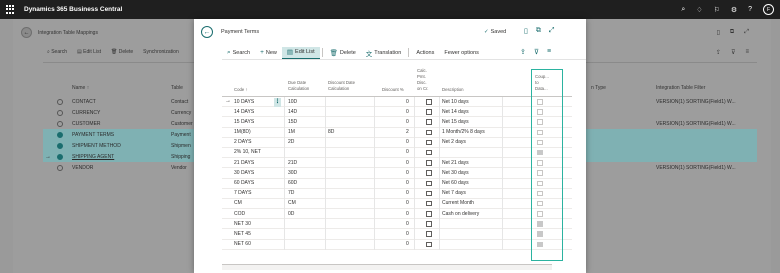 Image resolution: width=780 pixels, height=273 pixels. Describe the element at coordinates (292, 163) in the screenshot. I see `cell-due-date: 21D` at that location.